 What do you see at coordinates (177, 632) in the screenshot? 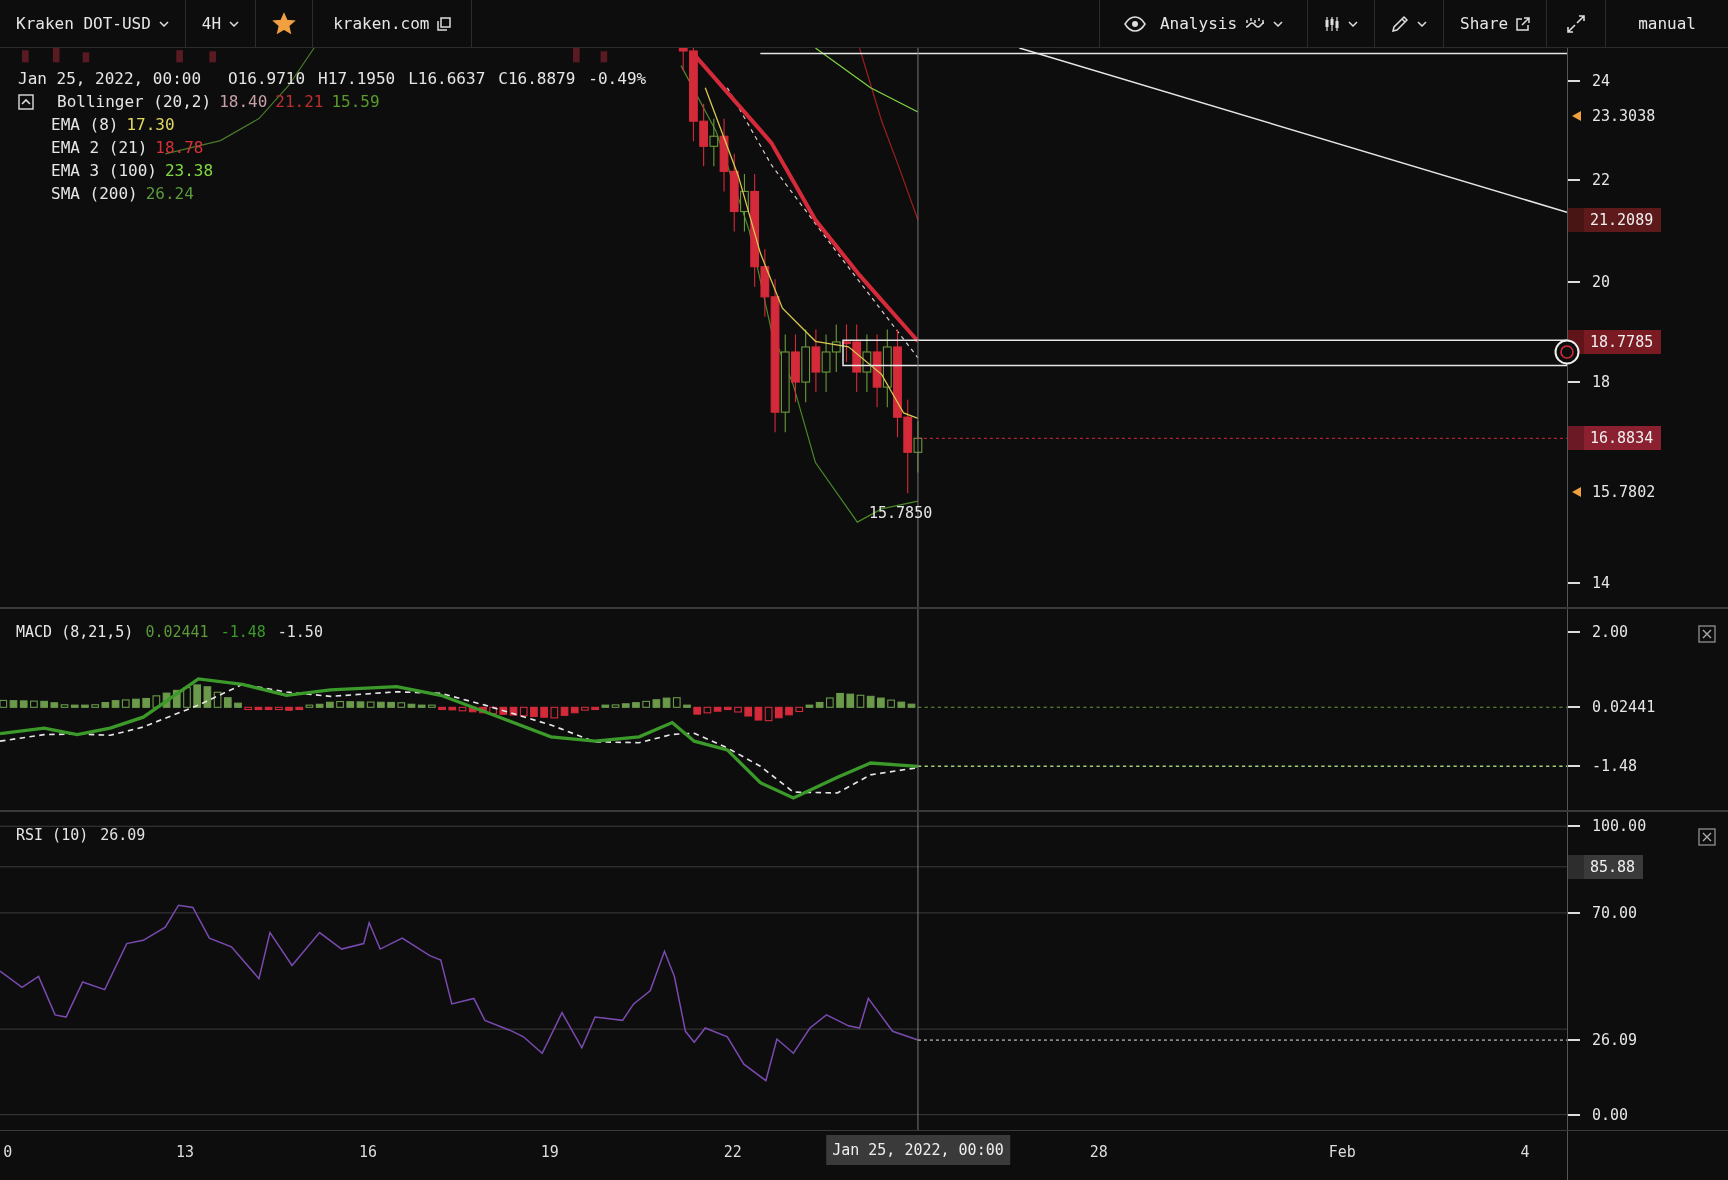
I see `indicator-value: 0.02441` at bounding box center [177, 632].